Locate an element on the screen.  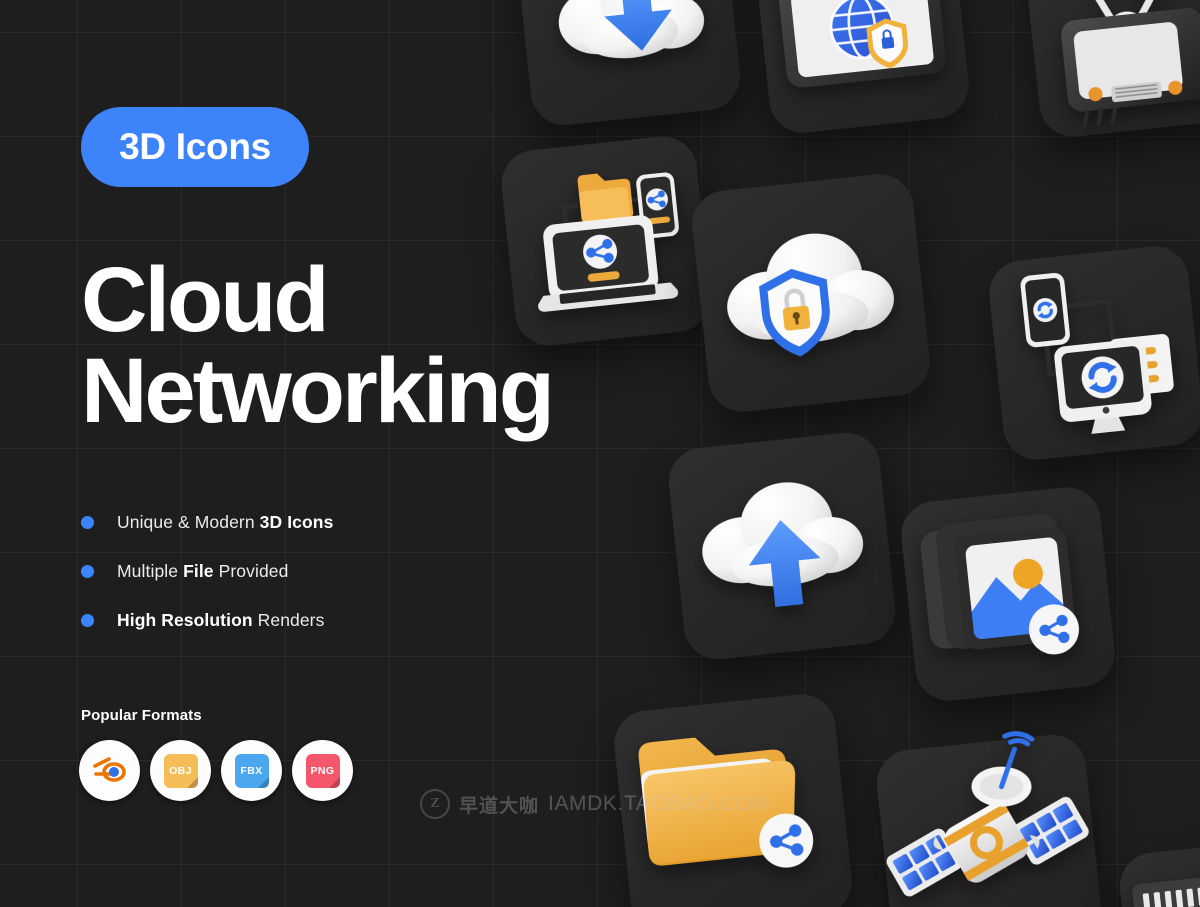
device-sync-network-icon is located at coordinates (1093, 353).